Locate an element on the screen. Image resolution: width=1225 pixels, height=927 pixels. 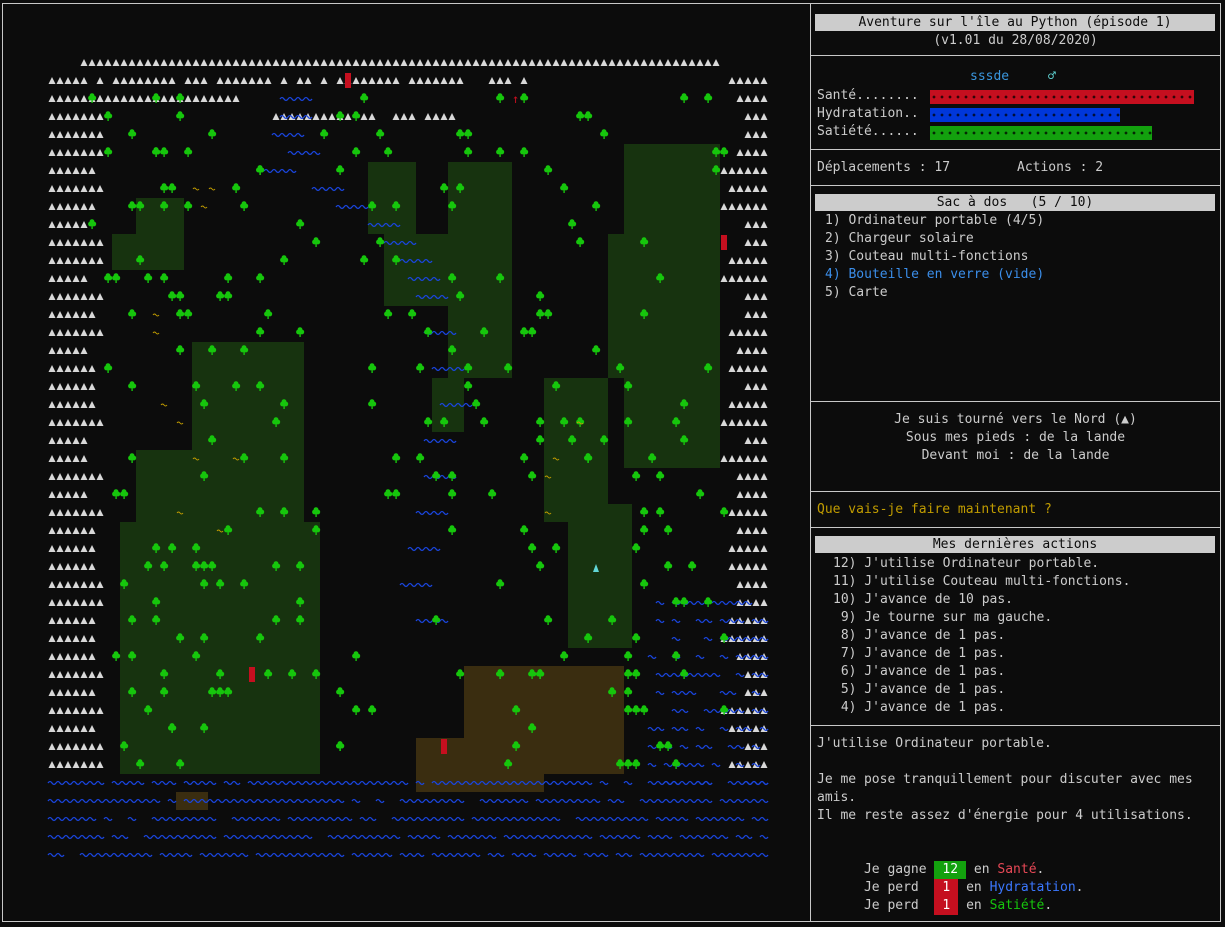
history-item: 5) J'avance de 1 pas. is located at coordinates (919, 689).